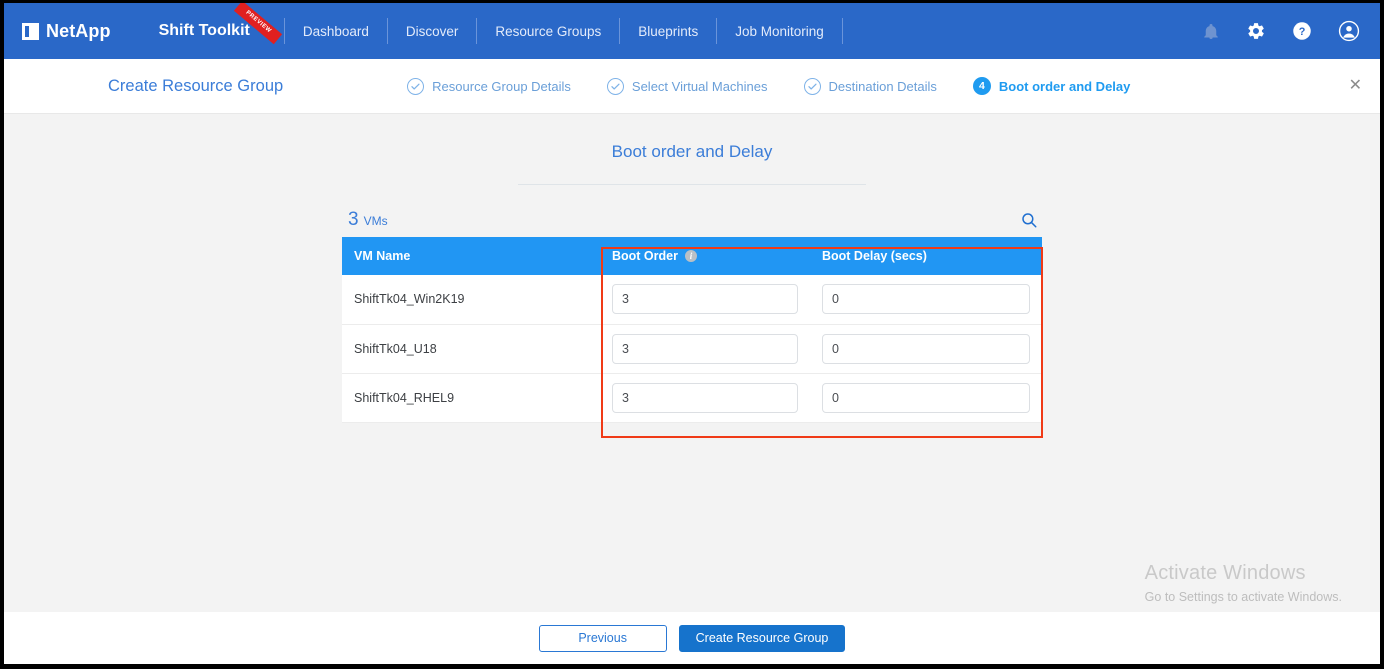 This screenshot has width=1384, height=669. Describe the element at coordinates (1064, 86) in the screenshot. I see `wizard-step-label: Boot order and Delay` at that location.